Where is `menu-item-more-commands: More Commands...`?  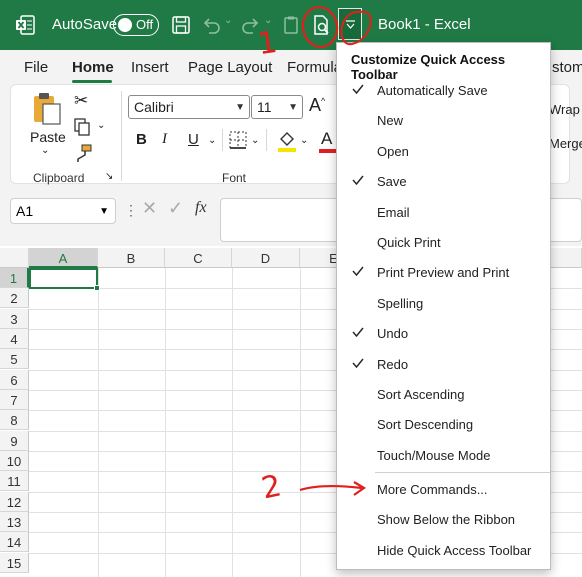 menu-item-more-commands: More Commands... is located at coordinates (443, 489).